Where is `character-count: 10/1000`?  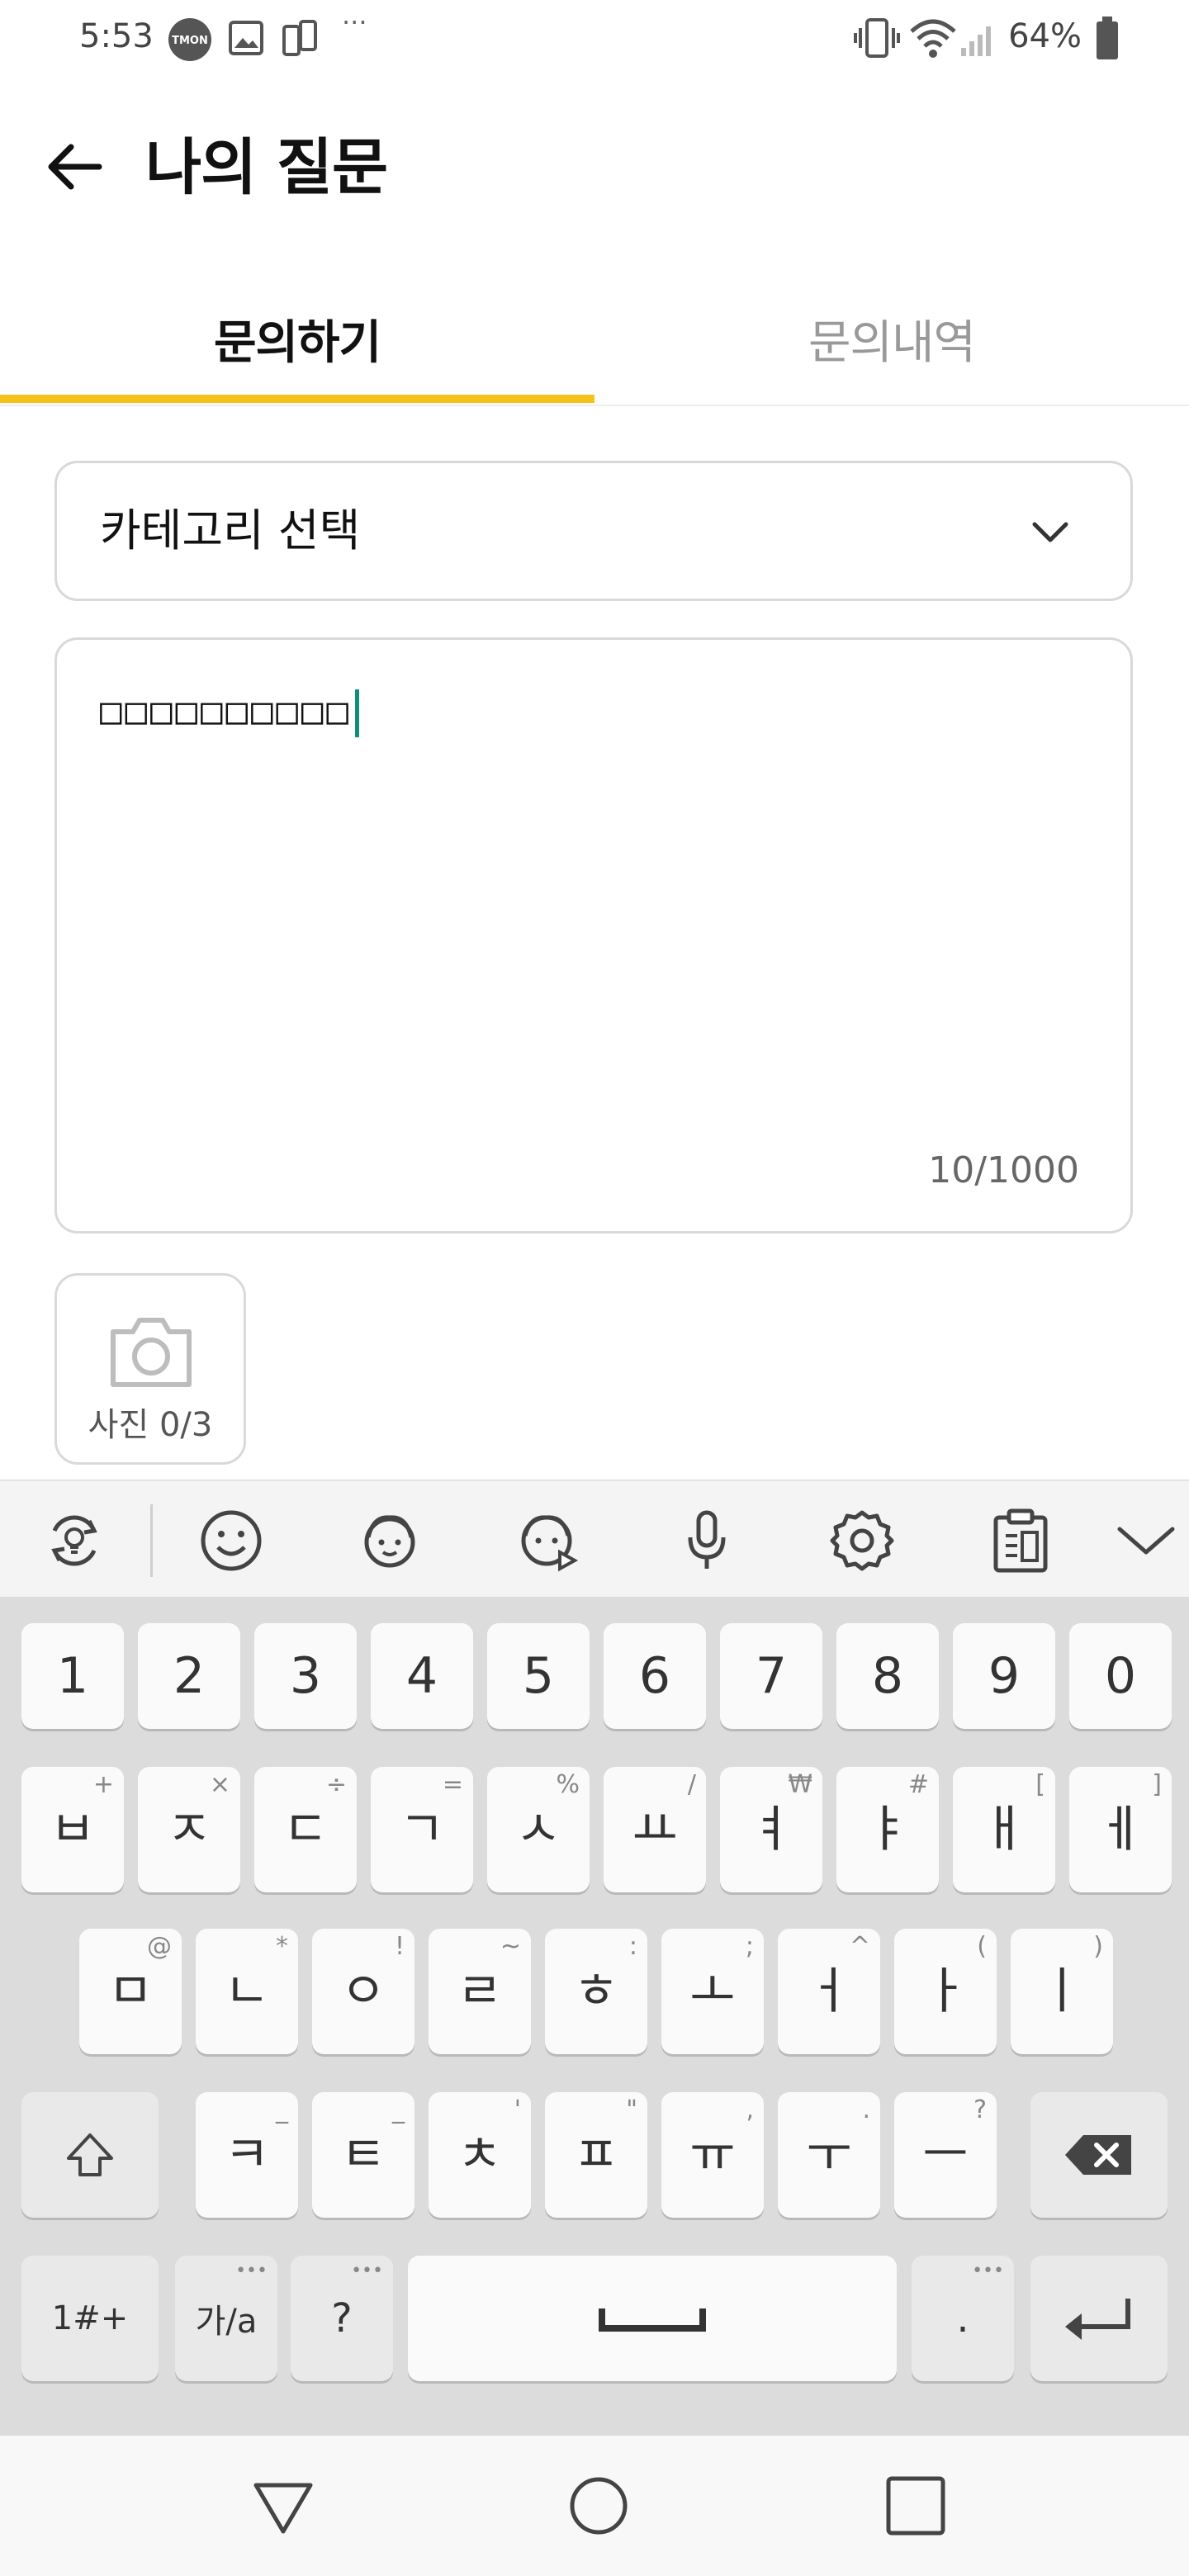 character-count: 10/1000 is located at coordinates (1003, 1170).